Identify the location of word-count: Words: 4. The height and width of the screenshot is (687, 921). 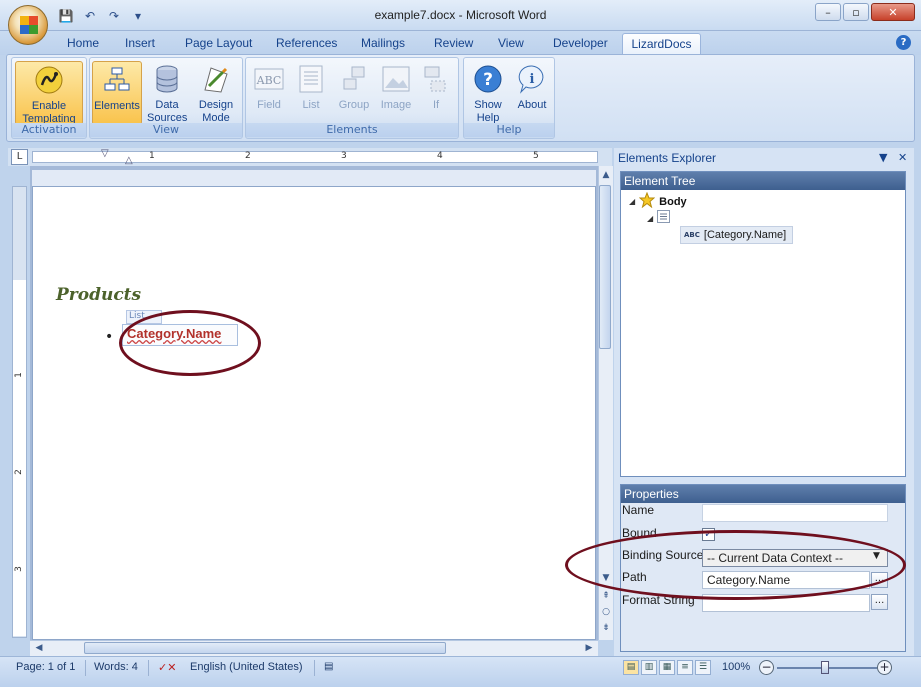
(116, 667).